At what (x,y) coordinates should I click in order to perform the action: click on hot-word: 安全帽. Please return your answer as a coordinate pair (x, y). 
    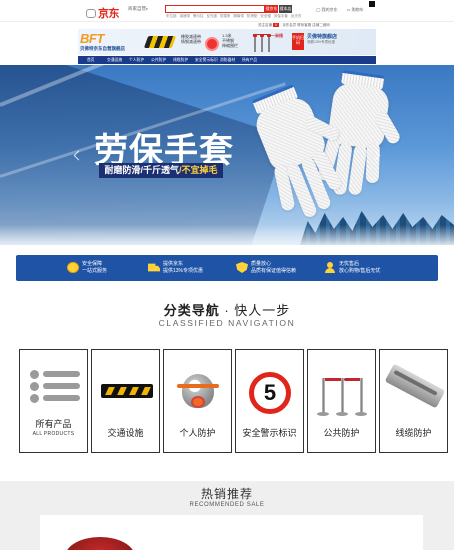
    Looking at the image, I should click on (265, 16).